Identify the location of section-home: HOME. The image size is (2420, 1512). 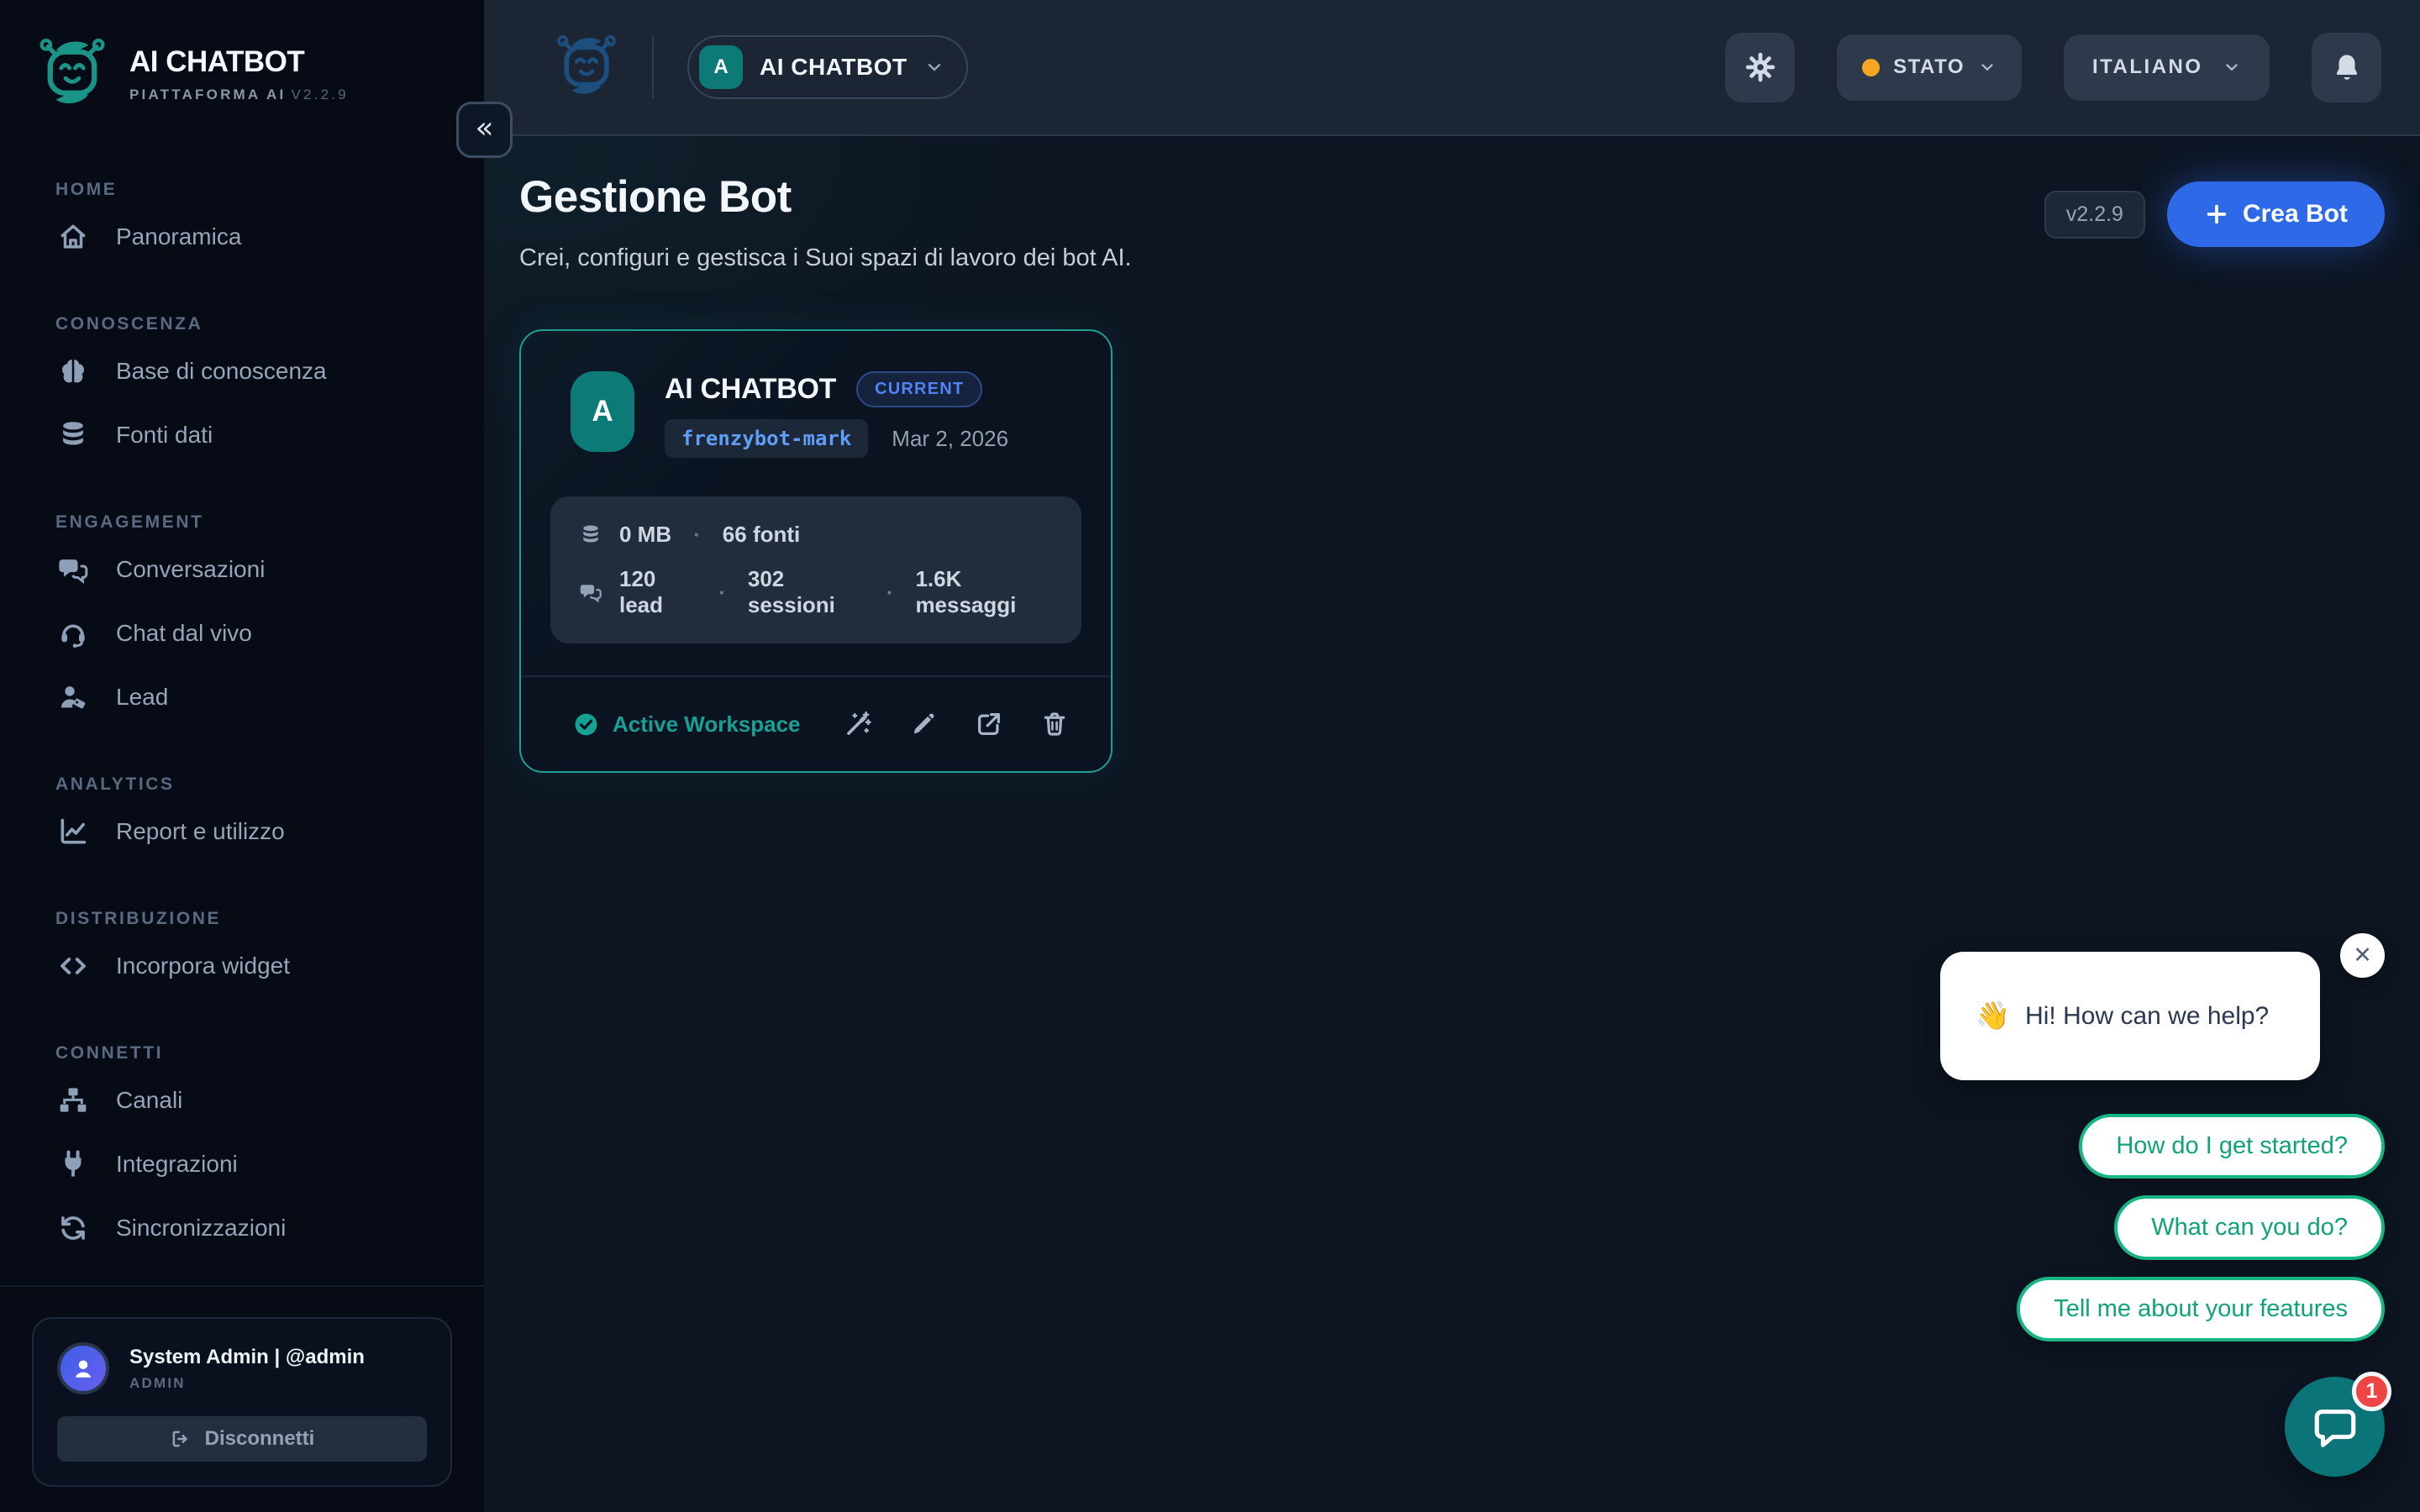
(86, 189).